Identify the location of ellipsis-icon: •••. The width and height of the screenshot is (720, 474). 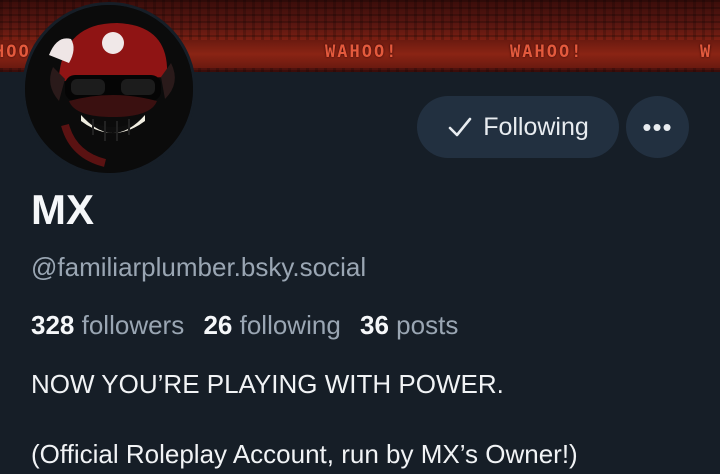
(657, 126).